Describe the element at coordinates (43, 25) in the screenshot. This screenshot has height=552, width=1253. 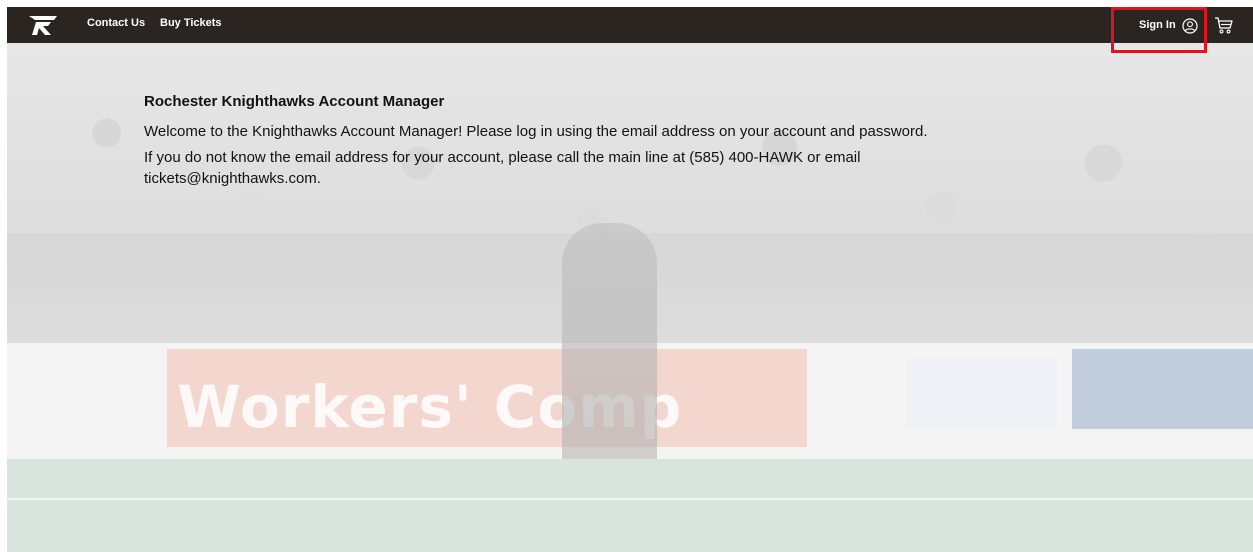
I see `knighthawks-logo-icon` at that location.